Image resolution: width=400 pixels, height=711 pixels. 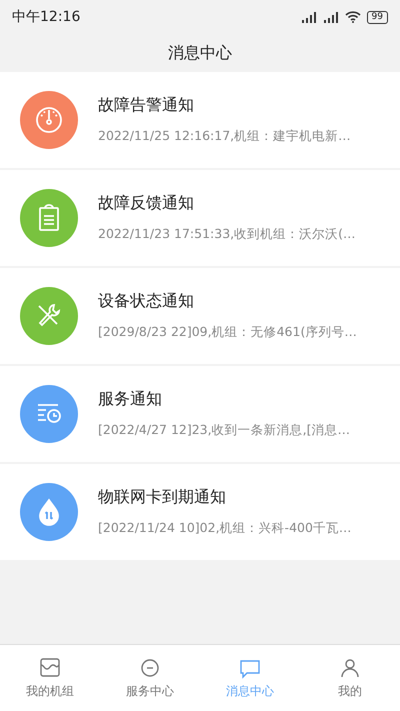 What do you see at coordinates (377, 17) in the screenshot?
I see `battery-indicator: 99` at bounding box center [377, 17].